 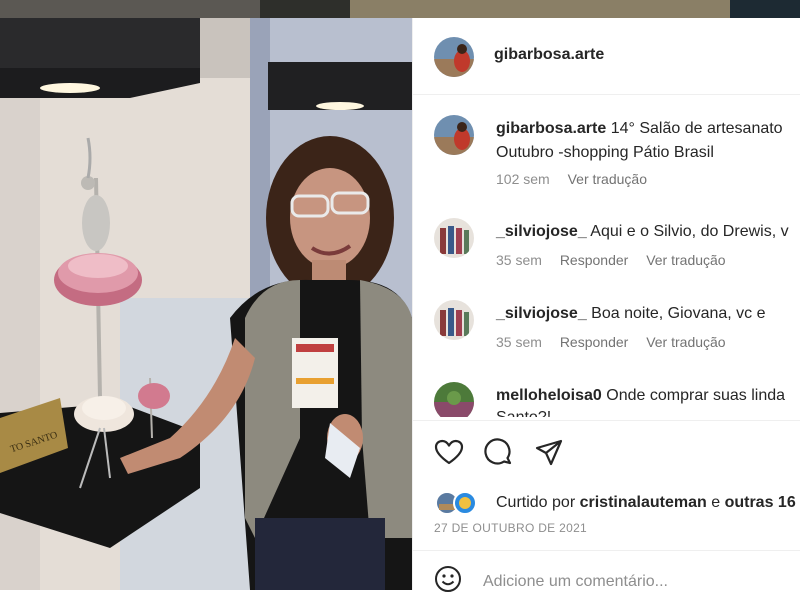 What do you see at coordinates (400, 9) in the screenshot?
I see `background-strip` at bounding box center [400, 9].